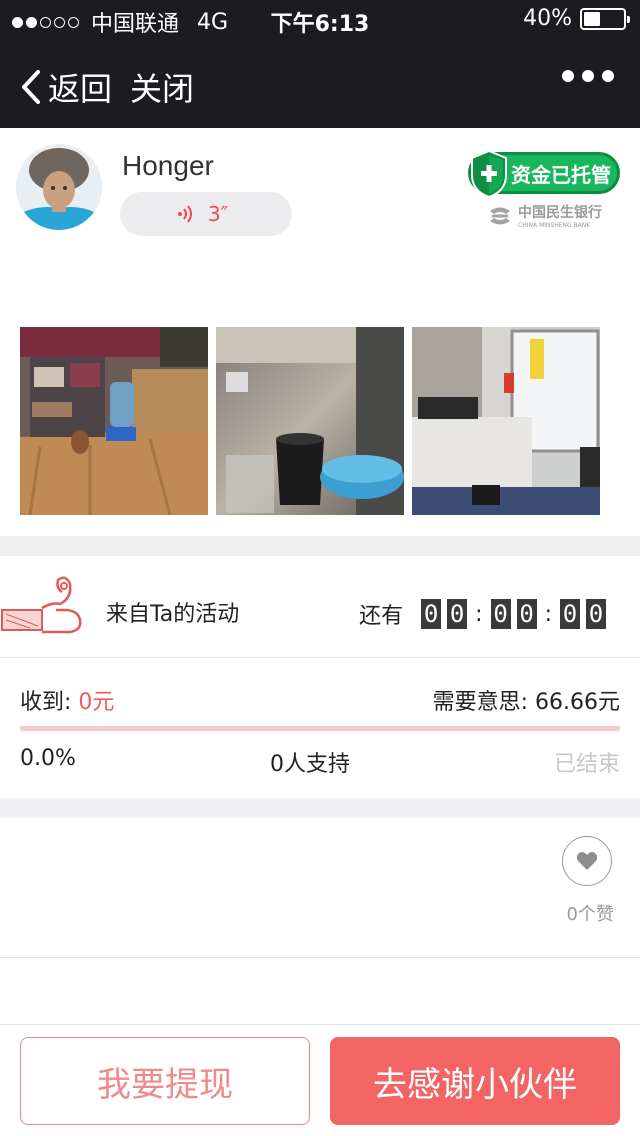  What do you see at coordinates (320, 20) in the screenshot?
I see `status-bar: 中国联通 4G 下午6:13 40%` at bounding box center [320, 20].